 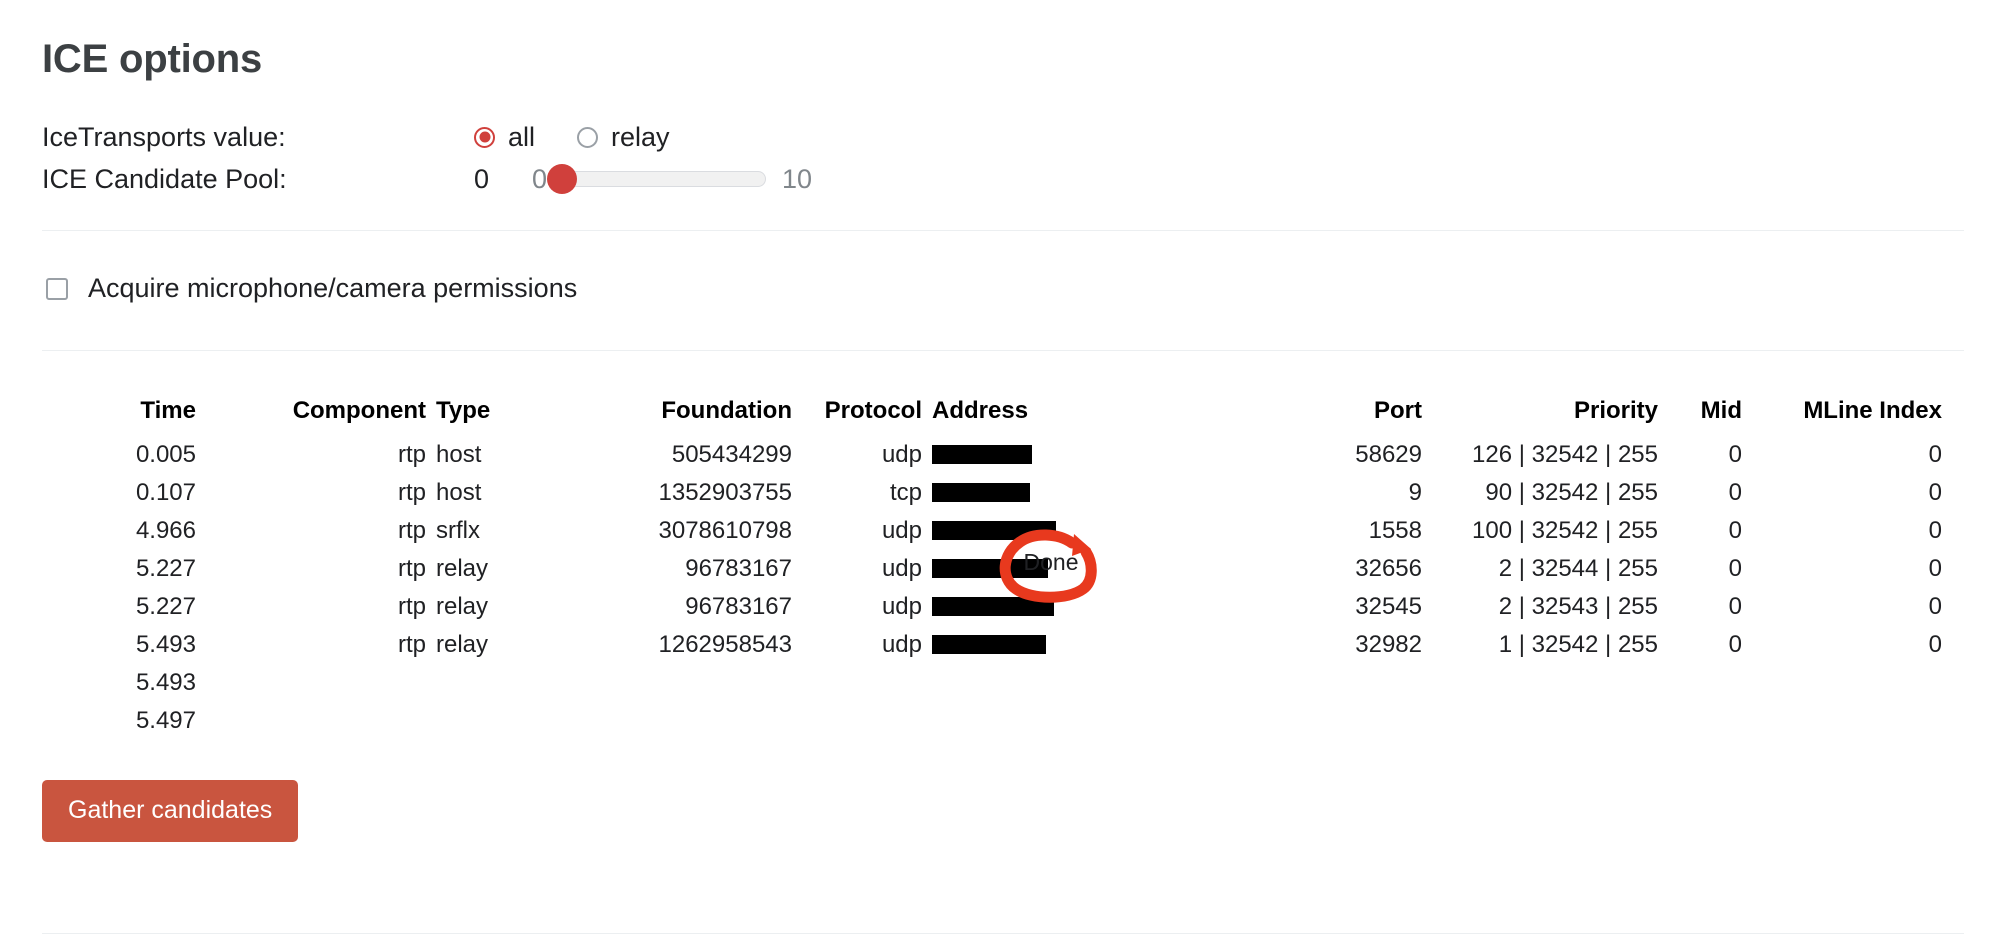 What do you see at coordinates (657, 179) in the screenshot?
I see `candidate-pool-slider` at bounding box center [657, 179].